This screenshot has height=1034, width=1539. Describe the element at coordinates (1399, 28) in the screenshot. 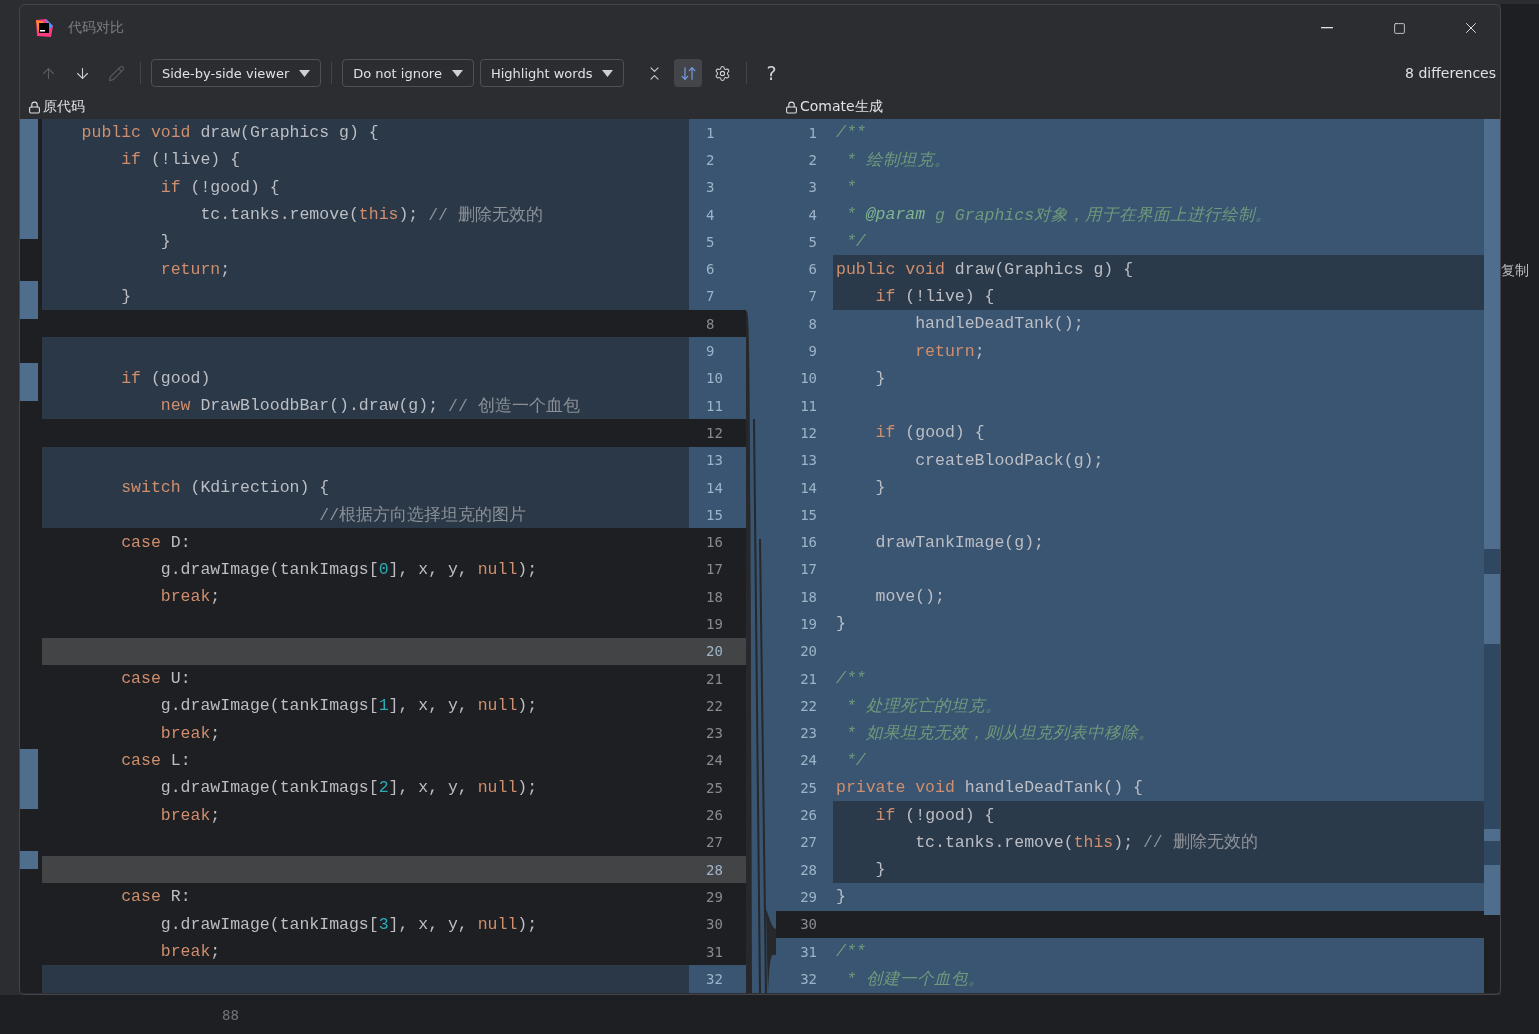

I see `maximize-icon` at that location.